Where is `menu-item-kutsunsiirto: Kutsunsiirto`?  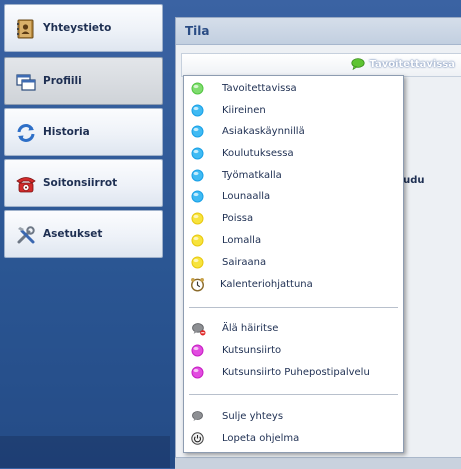 menu-item-kutsunsiirto: Kutsunsiirto is located at coordinates (293, 350).